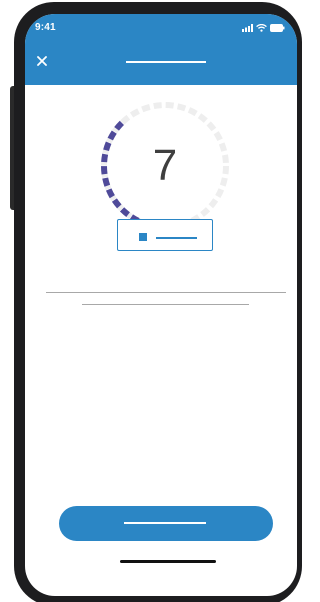  Describe the element at coordinates (165, 304) in the screenshot. I see `section-divider-short` at that location.